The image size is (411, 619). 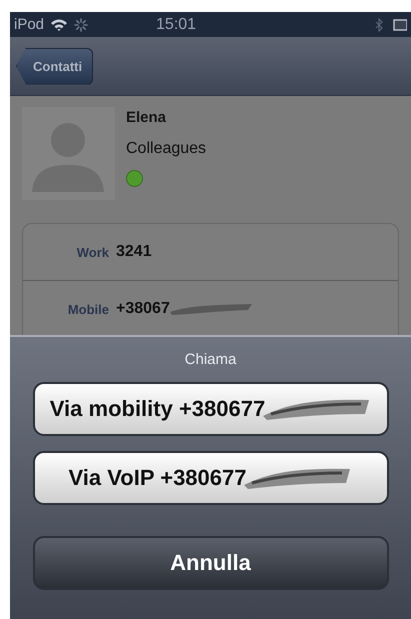 What do you see at coordinates (210, 359) in the screenshot?
I see `action-sheet-title: Chiama` at bounding box center [210, 359].